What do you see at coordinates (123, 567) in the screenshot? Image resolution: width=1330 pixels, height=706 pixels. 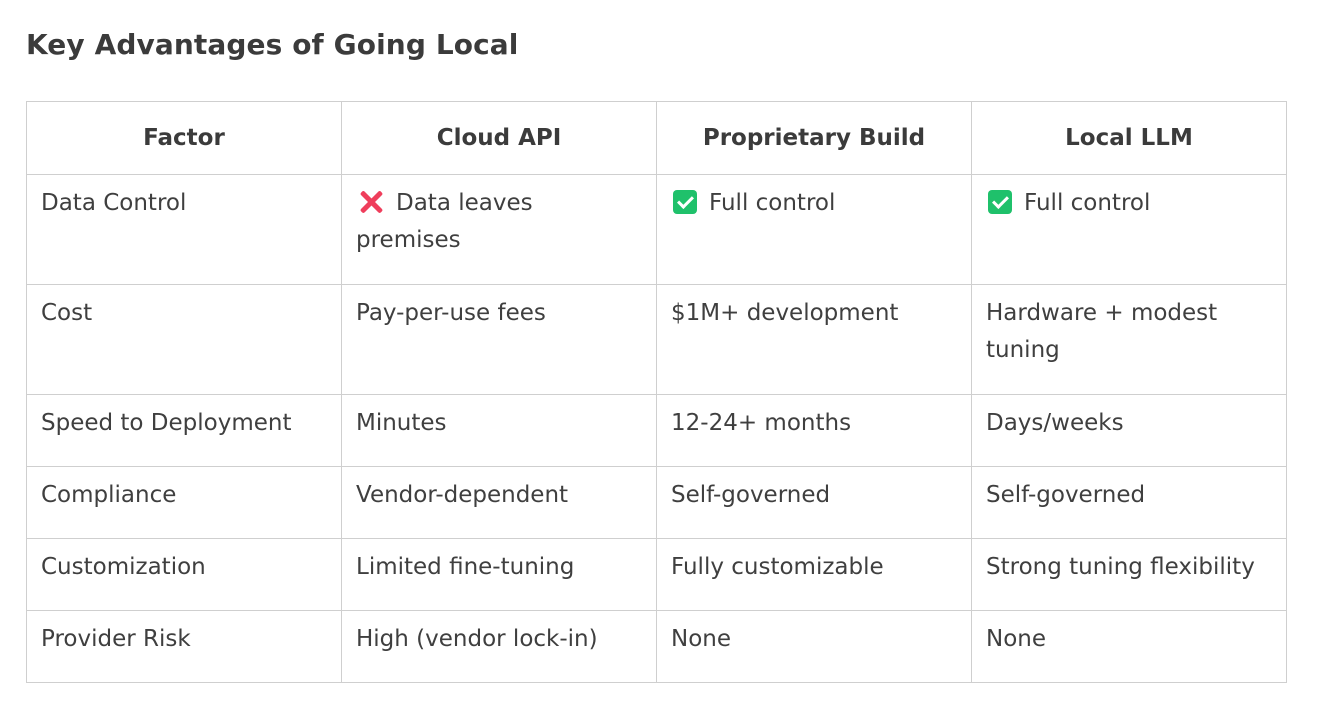 I see `cell-text: Customization` at bounding box center [123, 567].